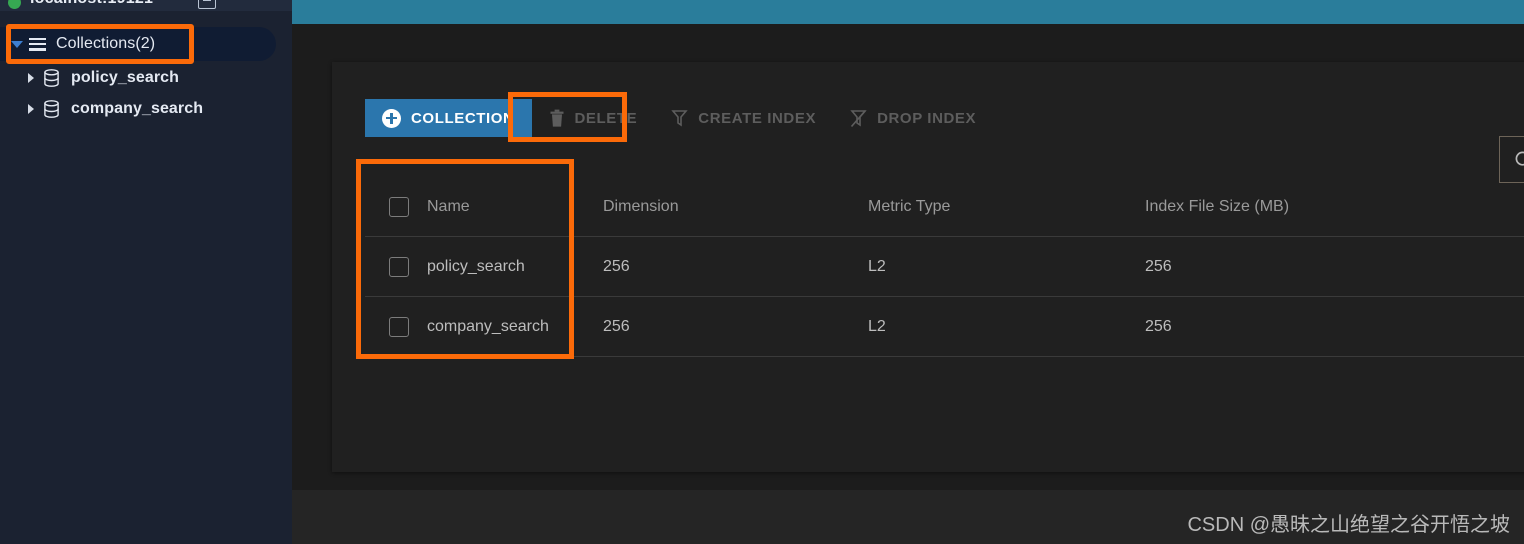  What do you see at coordinates (91, 4) in the screenshot?
I see `connection-host-label: localhost:19121` at bounding box center [91, 4].